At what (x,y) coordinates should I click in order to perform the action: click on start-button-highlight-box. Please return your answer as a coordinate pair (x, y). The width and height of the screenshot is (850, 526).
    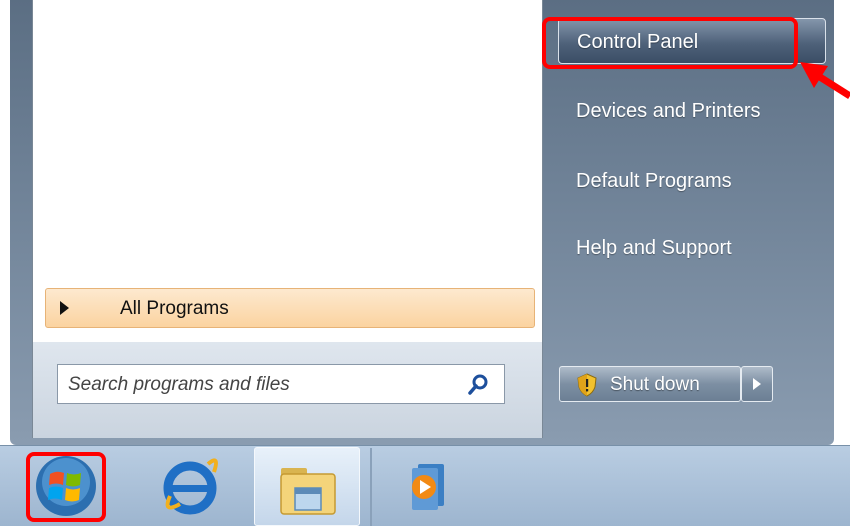
    Looking at the image, I should click on (66, 487).